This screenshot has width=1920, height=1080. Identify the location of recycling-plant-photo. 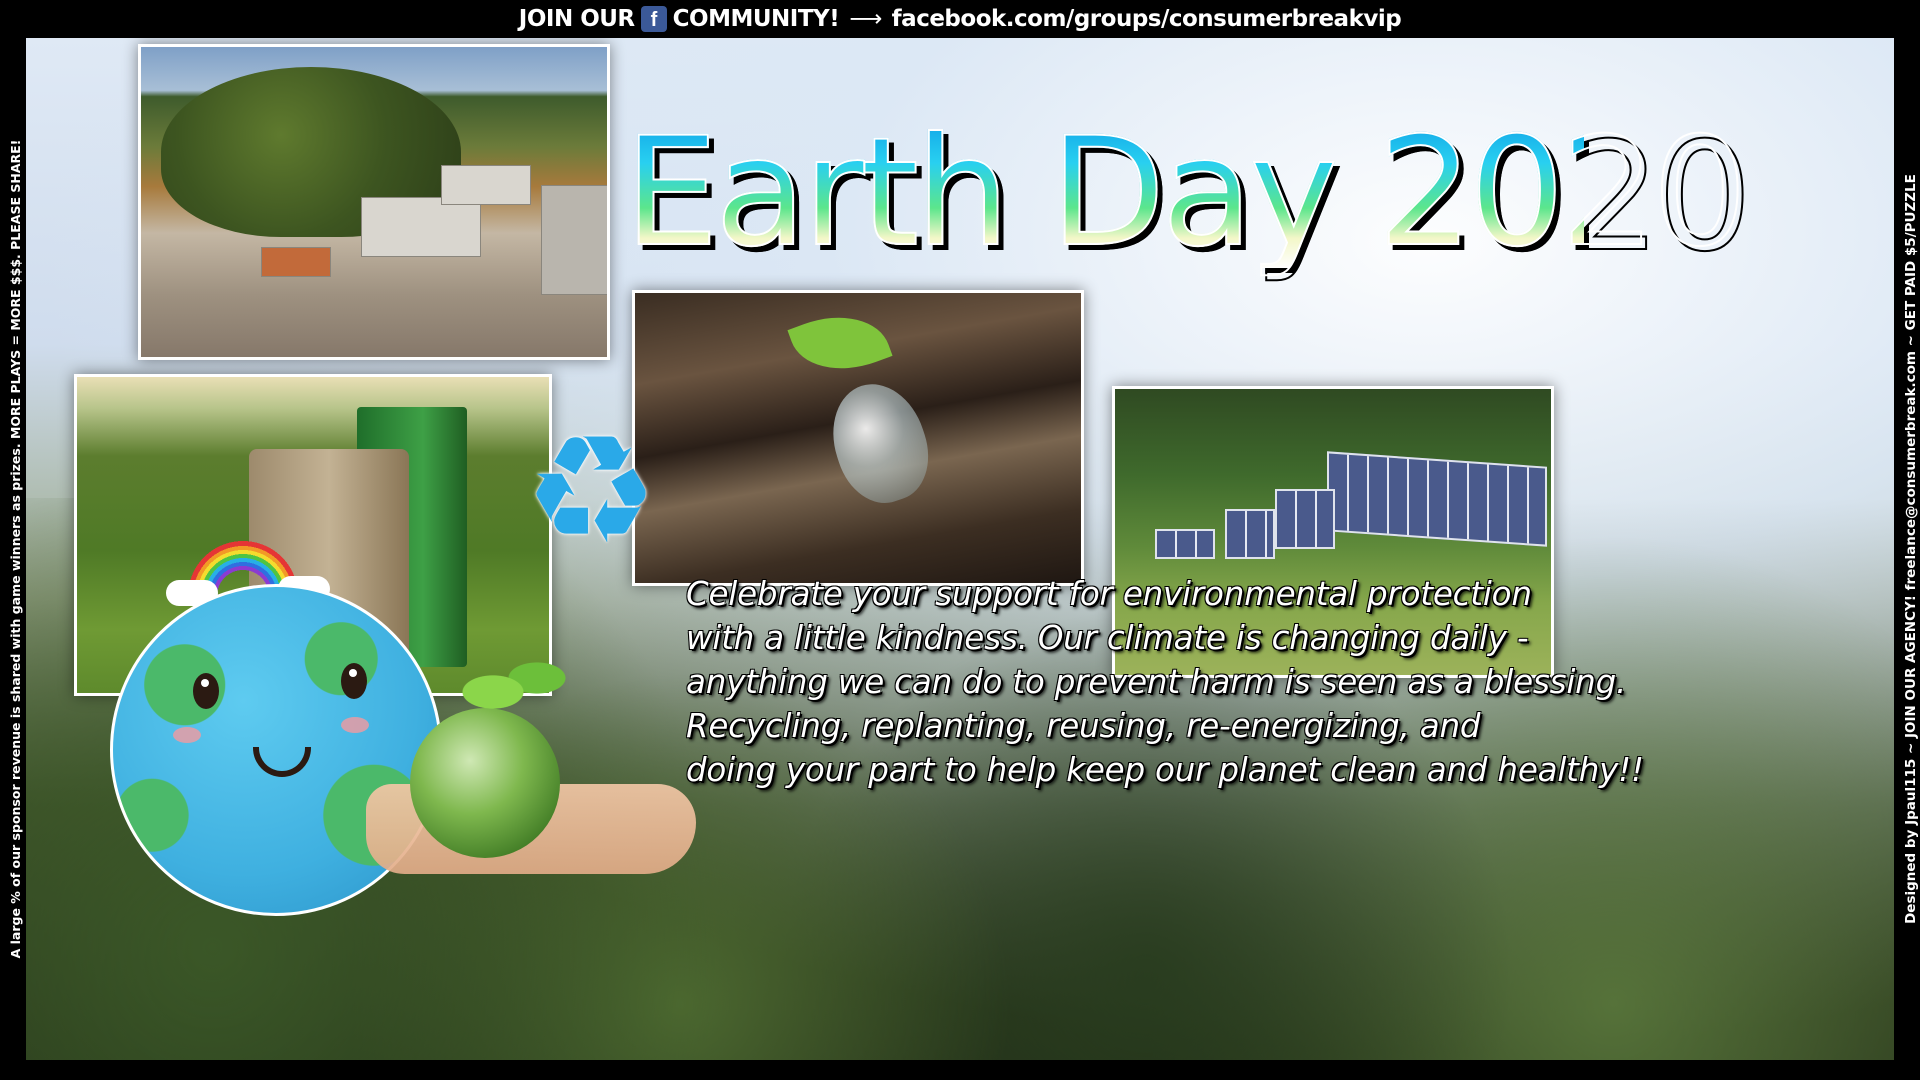
(374, 202).